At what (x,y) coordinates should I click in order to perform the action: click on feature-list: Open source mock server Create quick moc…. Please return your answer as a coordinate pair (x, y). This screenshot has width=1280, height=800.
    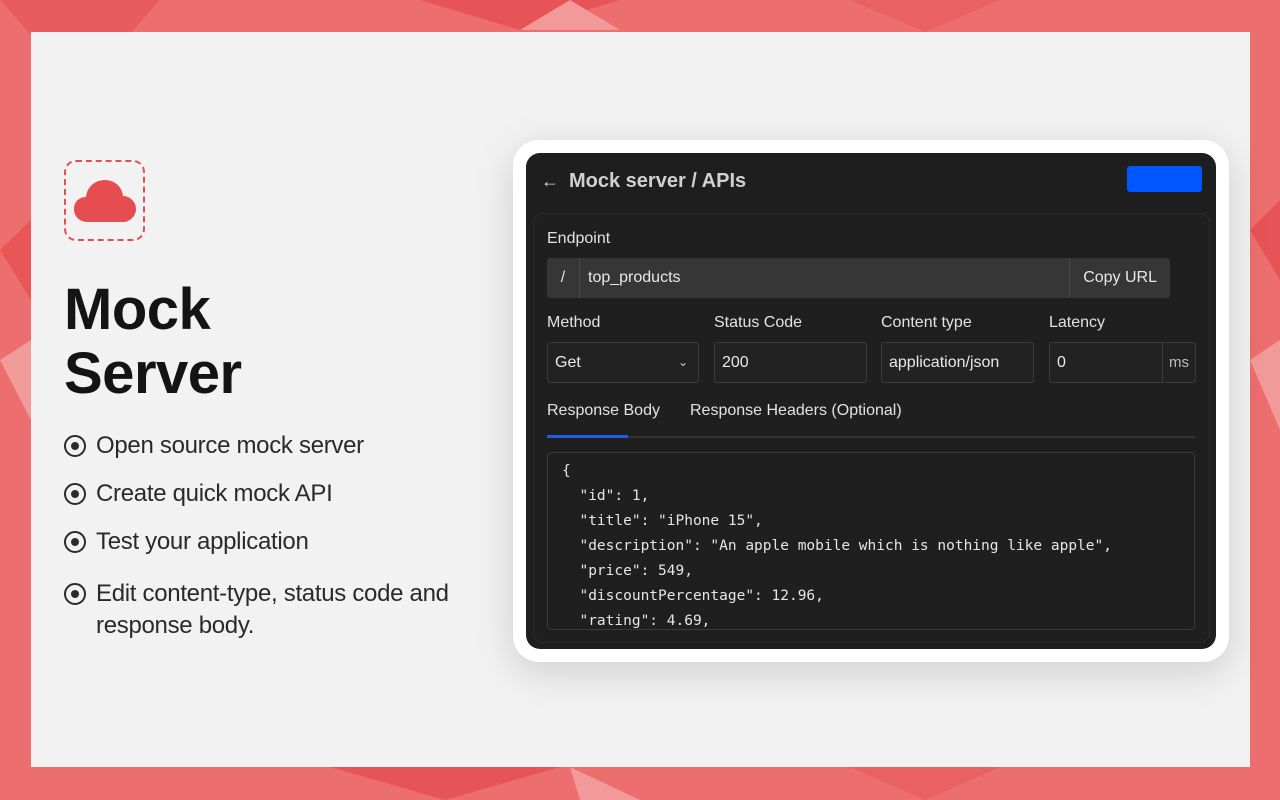
    Looking at the image, I should click on (274, 536).